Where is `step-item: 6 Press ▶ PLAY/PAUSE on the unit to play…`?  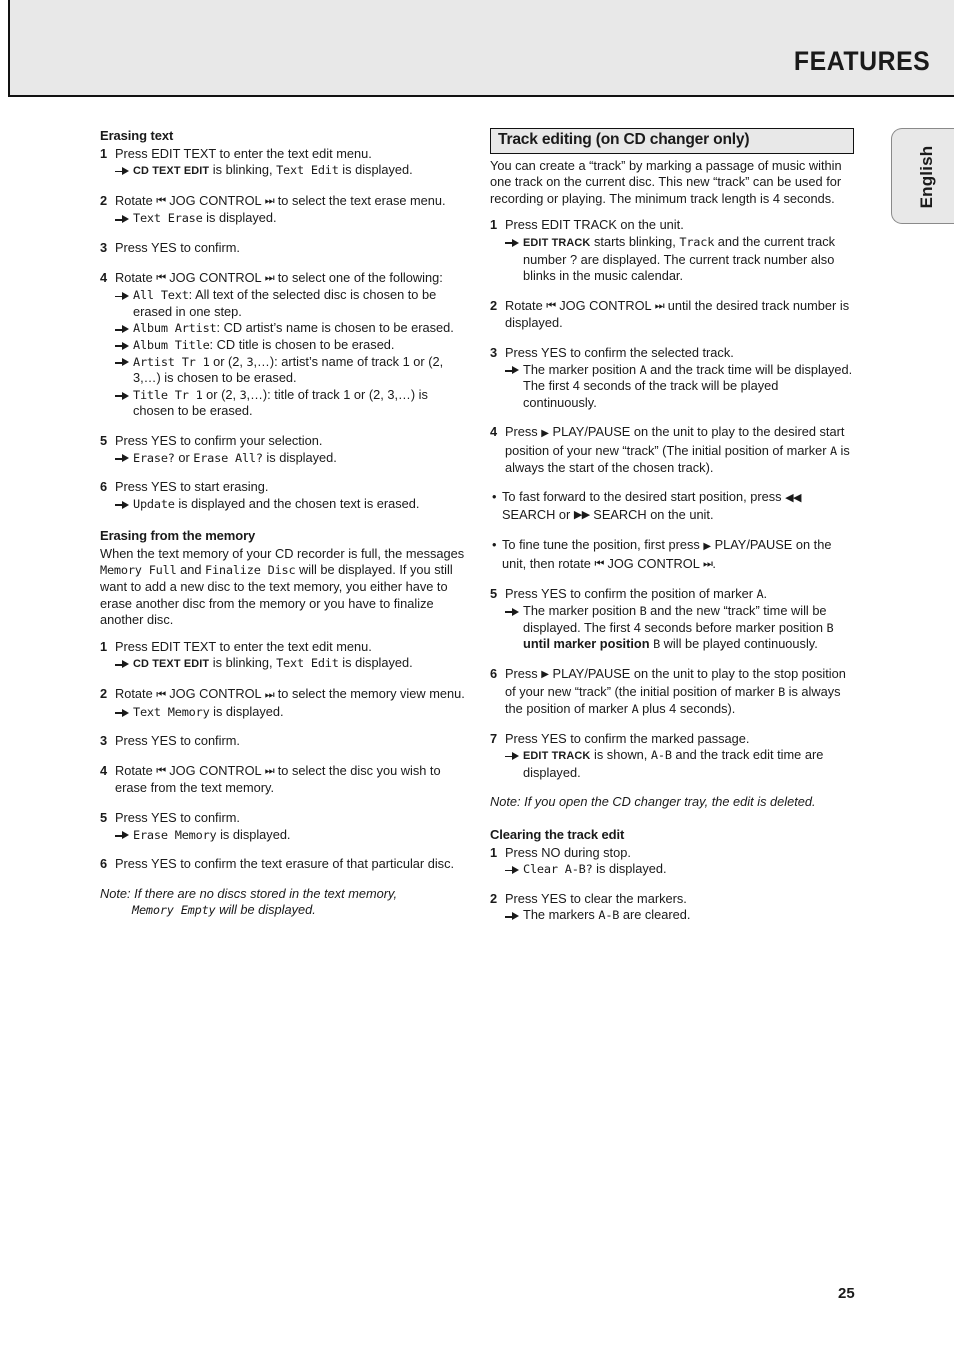 step-item: 6 Press ▶ PLAY/PAUSE on the unit to play… is located at coordinates (672, 692).